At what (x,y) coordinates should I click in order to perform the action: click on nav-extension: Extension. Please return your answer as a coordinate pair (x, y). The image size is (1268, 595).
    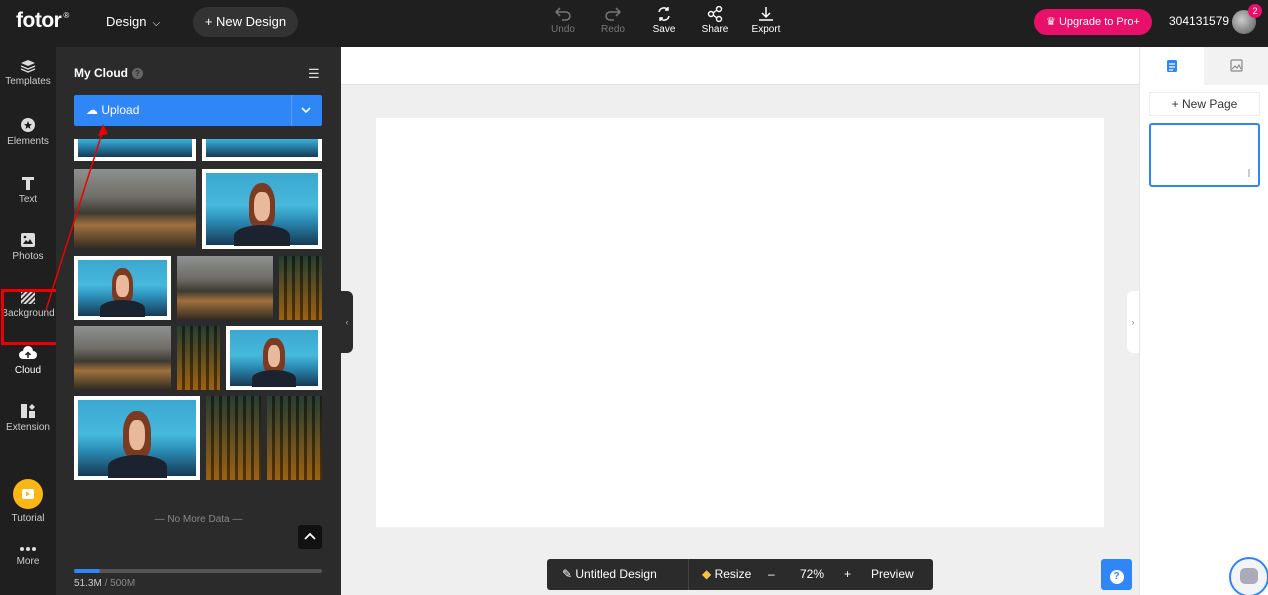
    Looking at the image, I should click on (28, 418).